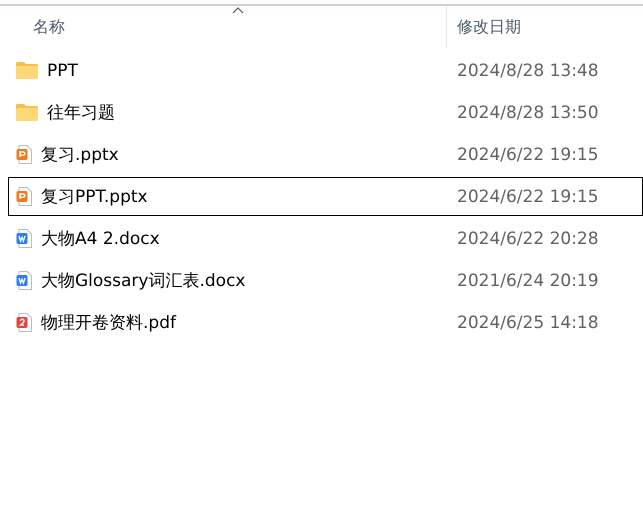 The image size is (643, 516). What do you see at coordinates (325, 280) in the screenshot?
I see `file-row: 大物Glossary词汇表.docx 2021/6/24 20:19` at bounding box center [325, 280].